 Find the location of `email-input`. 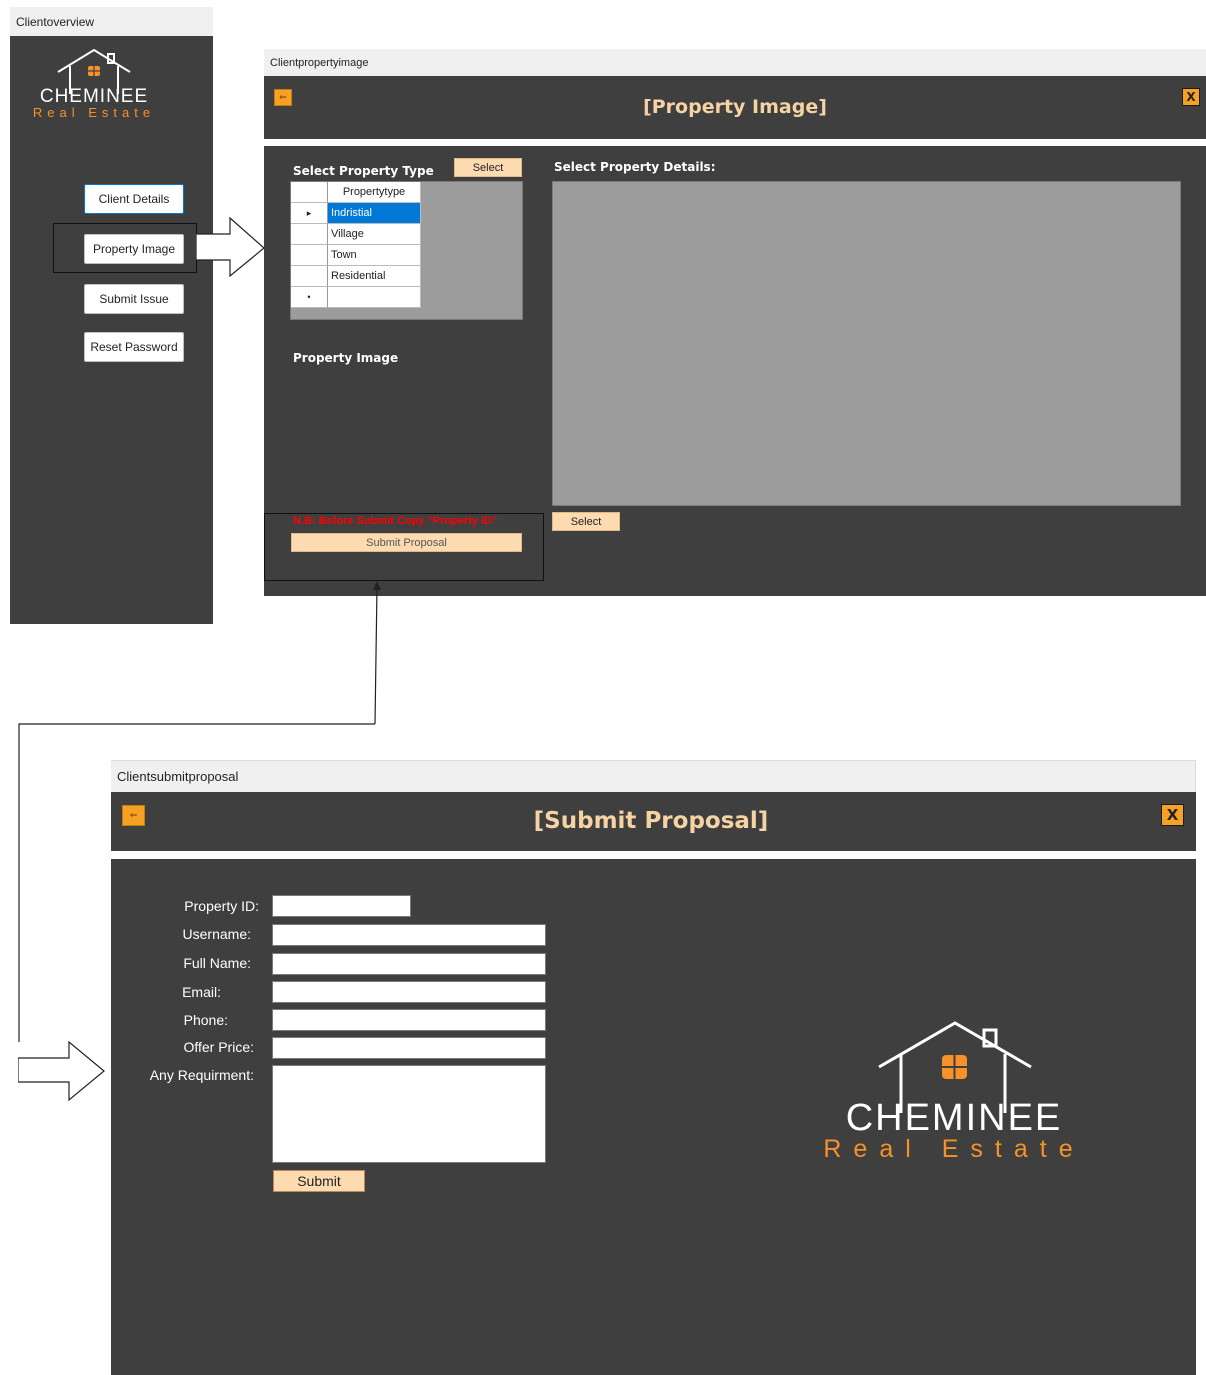

email-input is located at coordinates (409, 992).